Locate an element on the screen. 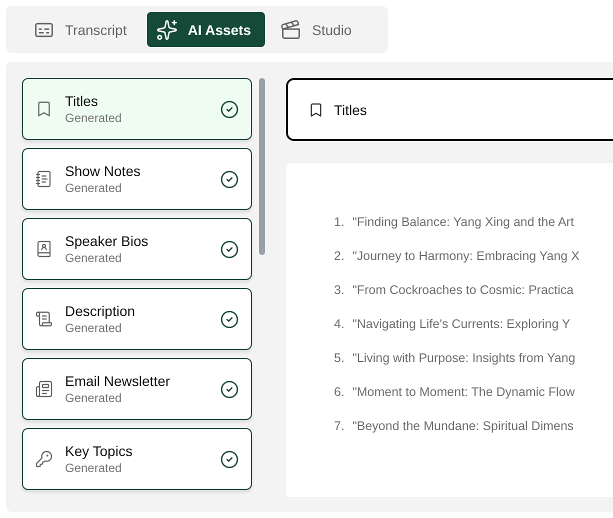 The height and width of the screenshot is (518, 613). asset-card: Show Notes Generated is located at coordinates (137, 179).